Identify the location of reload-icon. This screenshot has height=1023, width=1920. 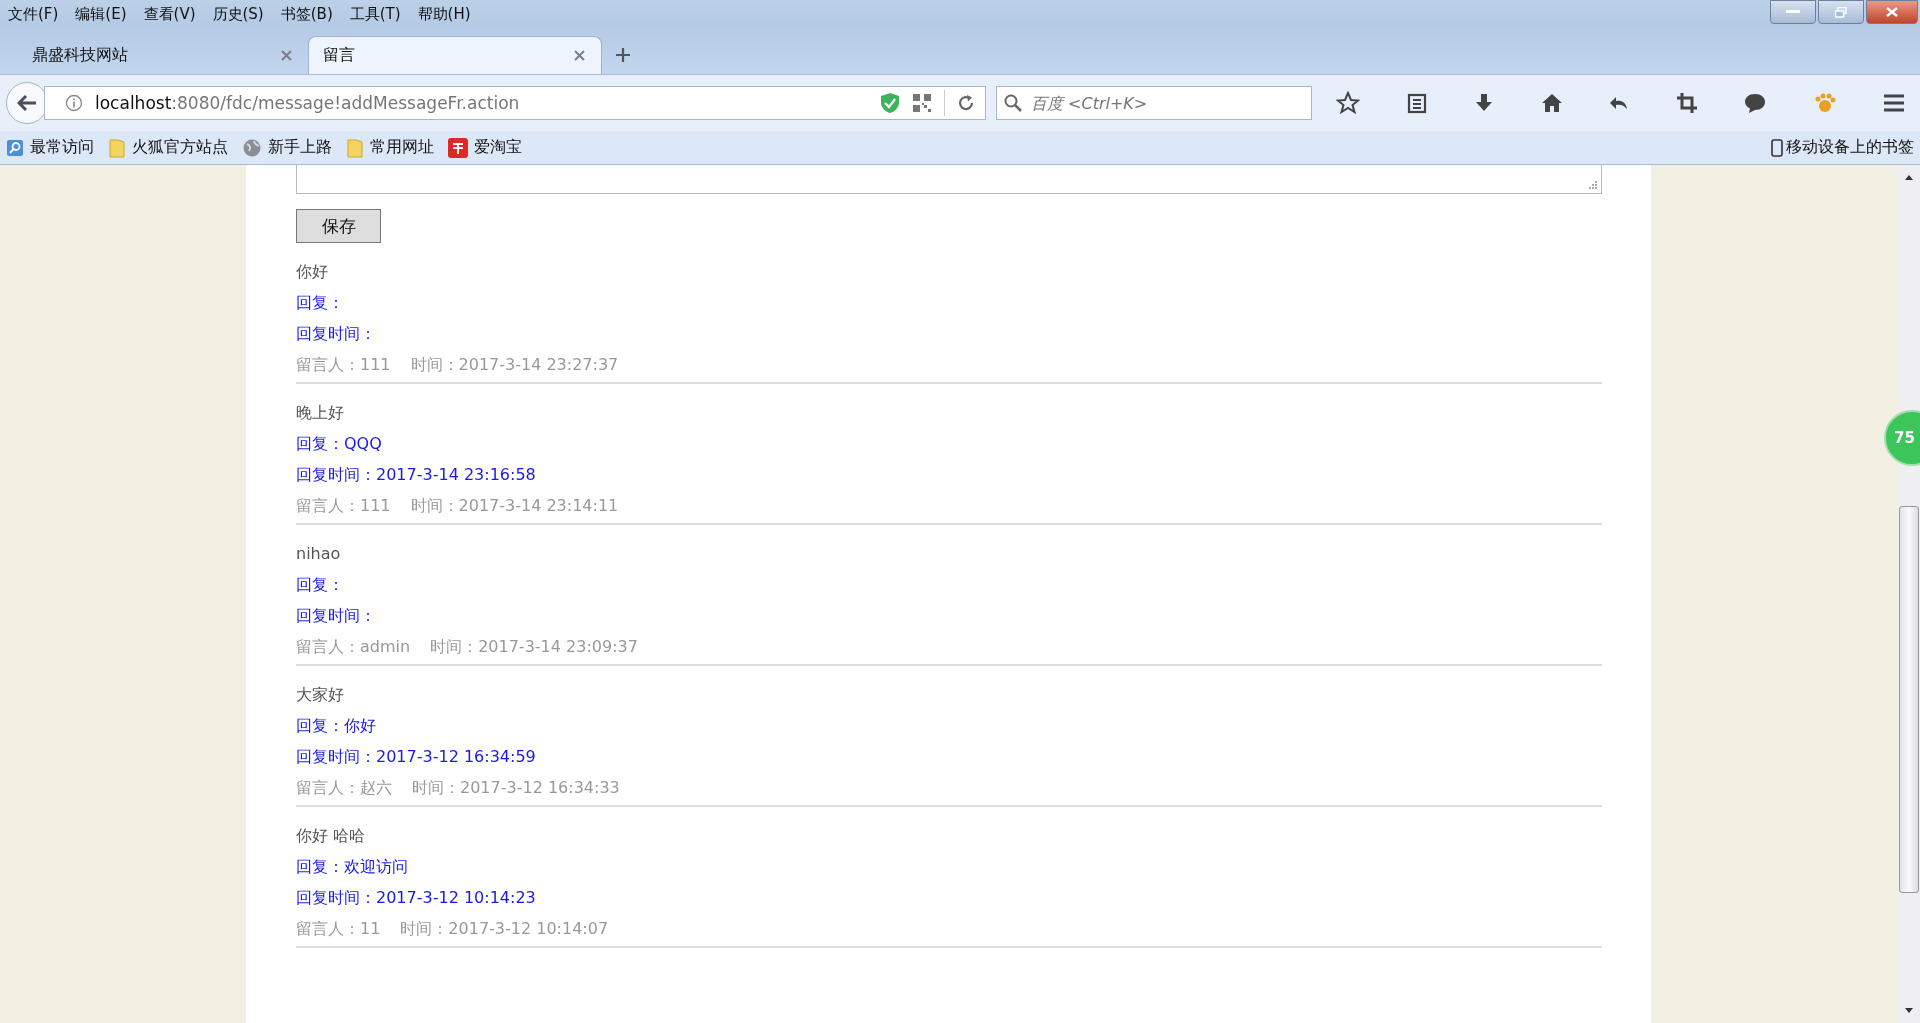
(966, 103).